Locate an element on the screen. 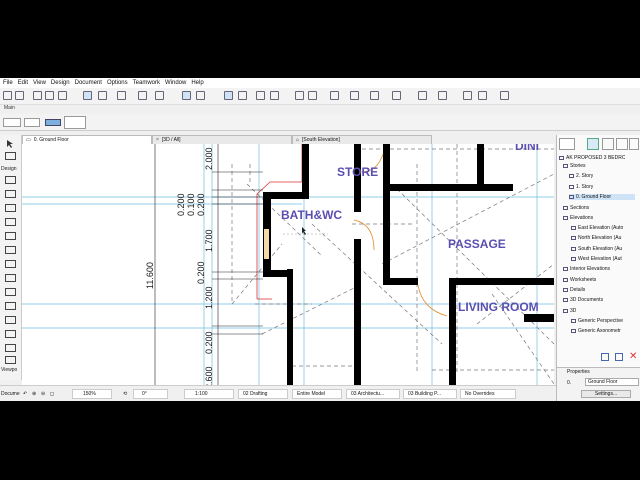  syringe-icon is located at coordinates (49, 95).